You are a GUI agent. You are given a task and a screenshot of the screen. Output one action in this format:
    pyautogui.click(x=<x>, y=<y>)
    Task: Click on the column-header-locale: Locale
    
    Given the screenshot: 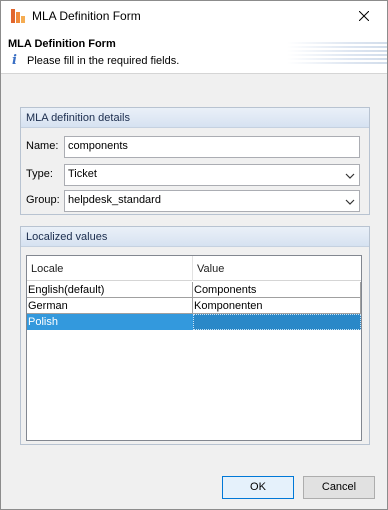 What is the action you would take?
    pyautogui.click(x=110, y=268)
    